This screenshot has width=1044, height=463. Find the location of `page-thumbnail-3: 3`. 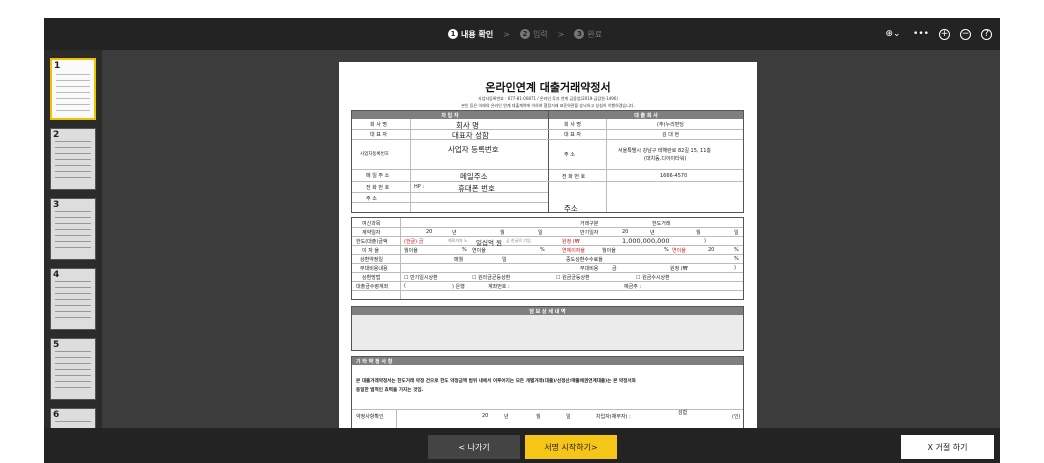

page-thumbnail-3: 3 is located at coordinates (73, 229).